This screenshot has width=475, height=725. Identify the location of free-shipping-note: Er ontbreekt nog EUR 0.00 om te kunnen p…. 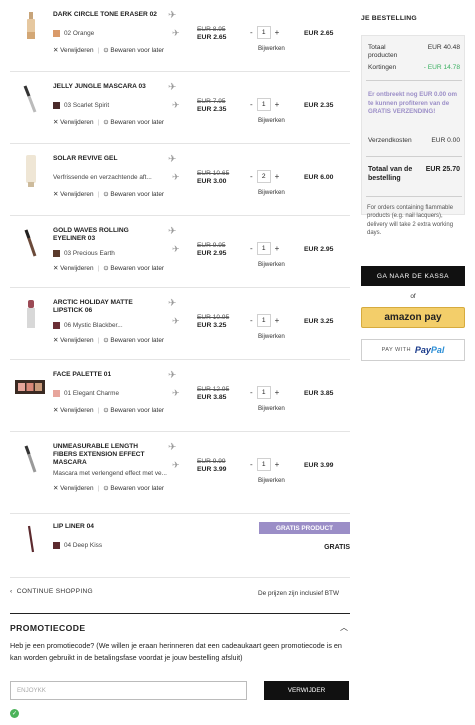
(413, 103).